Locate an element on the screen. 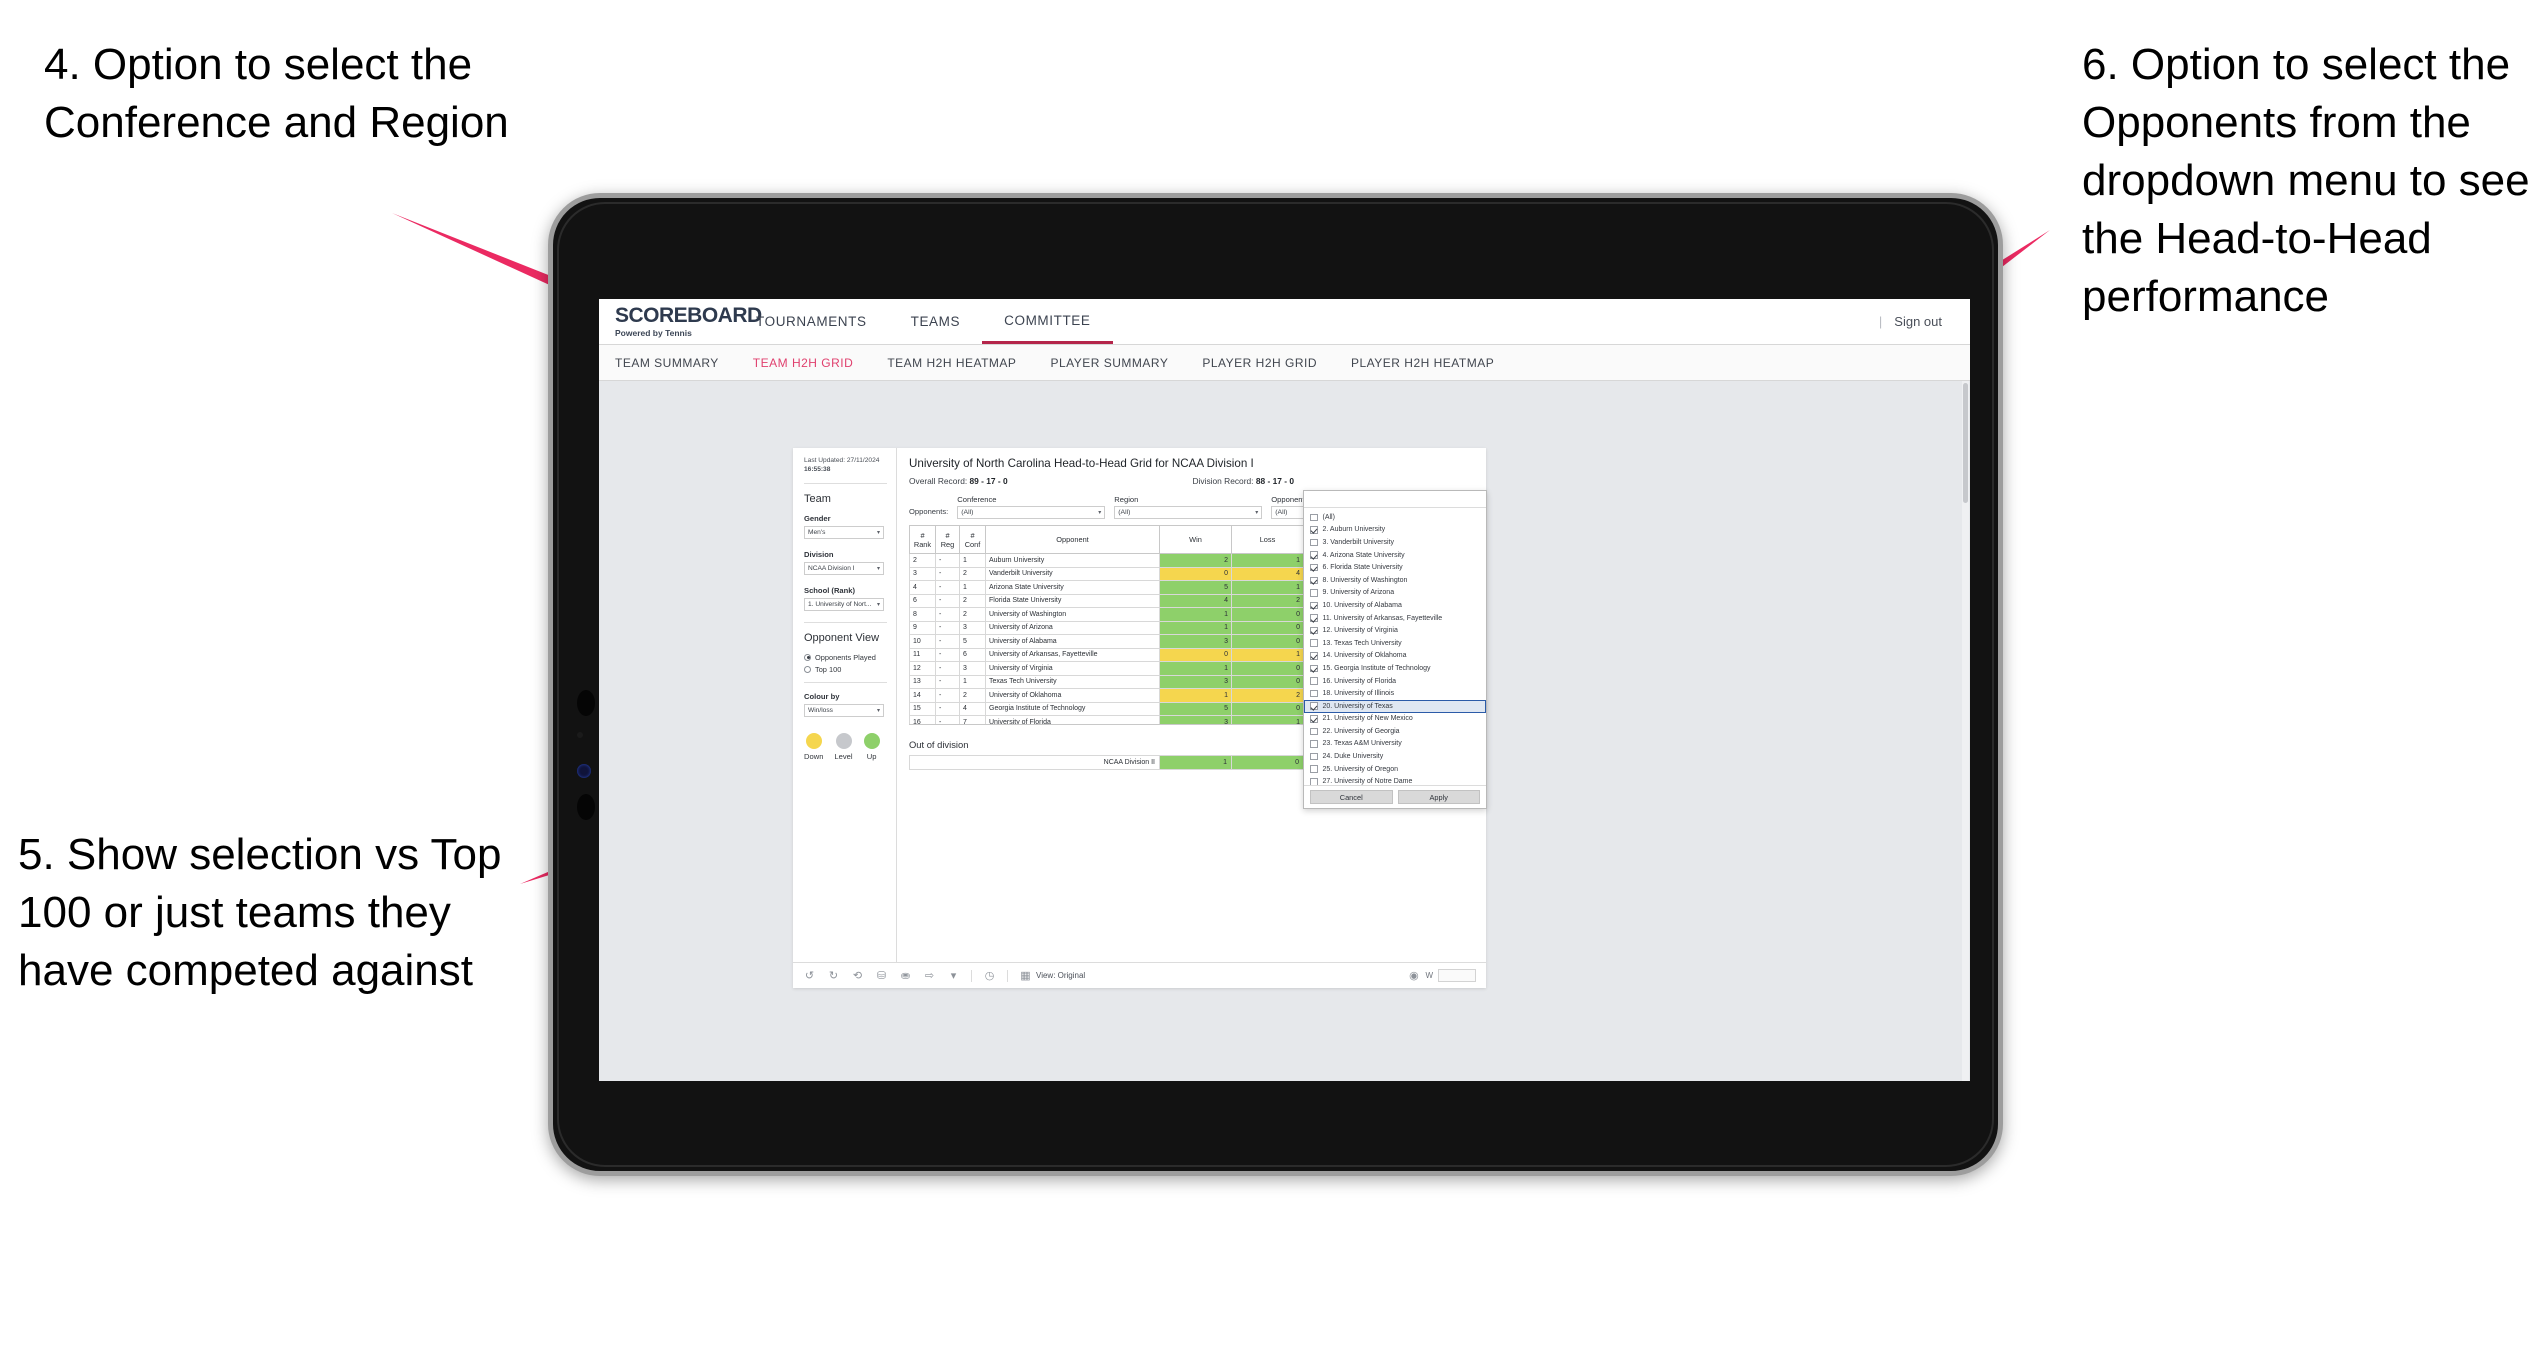 The image size is (2533, 1363). refresh-data-icon: ⛁ is located at coordinates (881, 975).